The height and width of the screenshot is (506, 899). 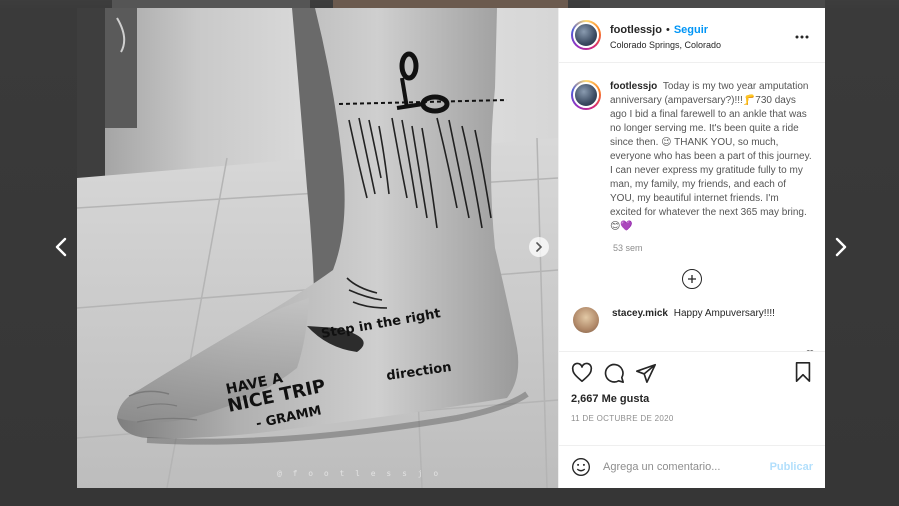 I want to click on add-comment-bar: Publicar, so click(x=692, y=466).